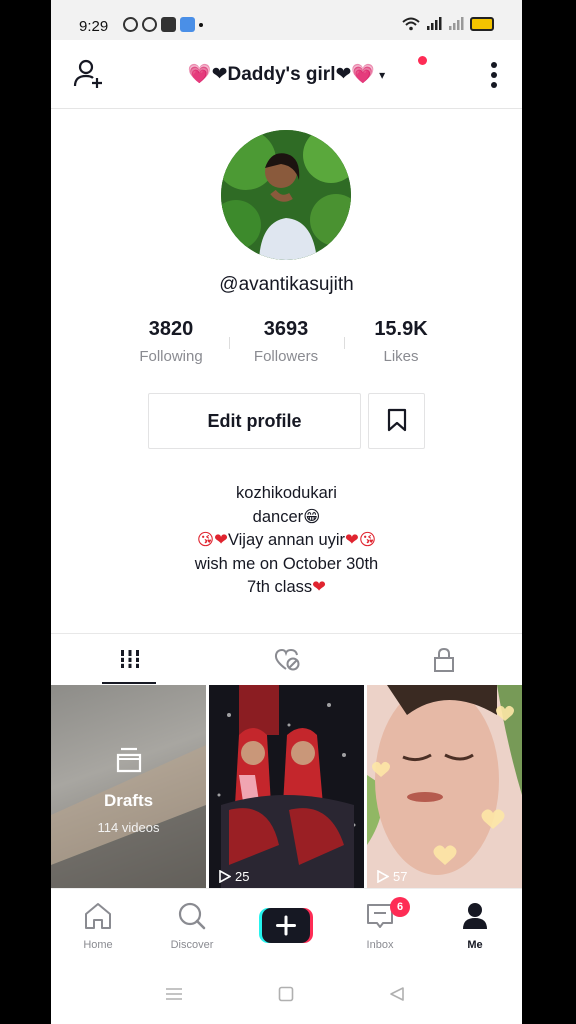 The image size is (576, 1024). I want to click on menu-icon, so click(174, 994).